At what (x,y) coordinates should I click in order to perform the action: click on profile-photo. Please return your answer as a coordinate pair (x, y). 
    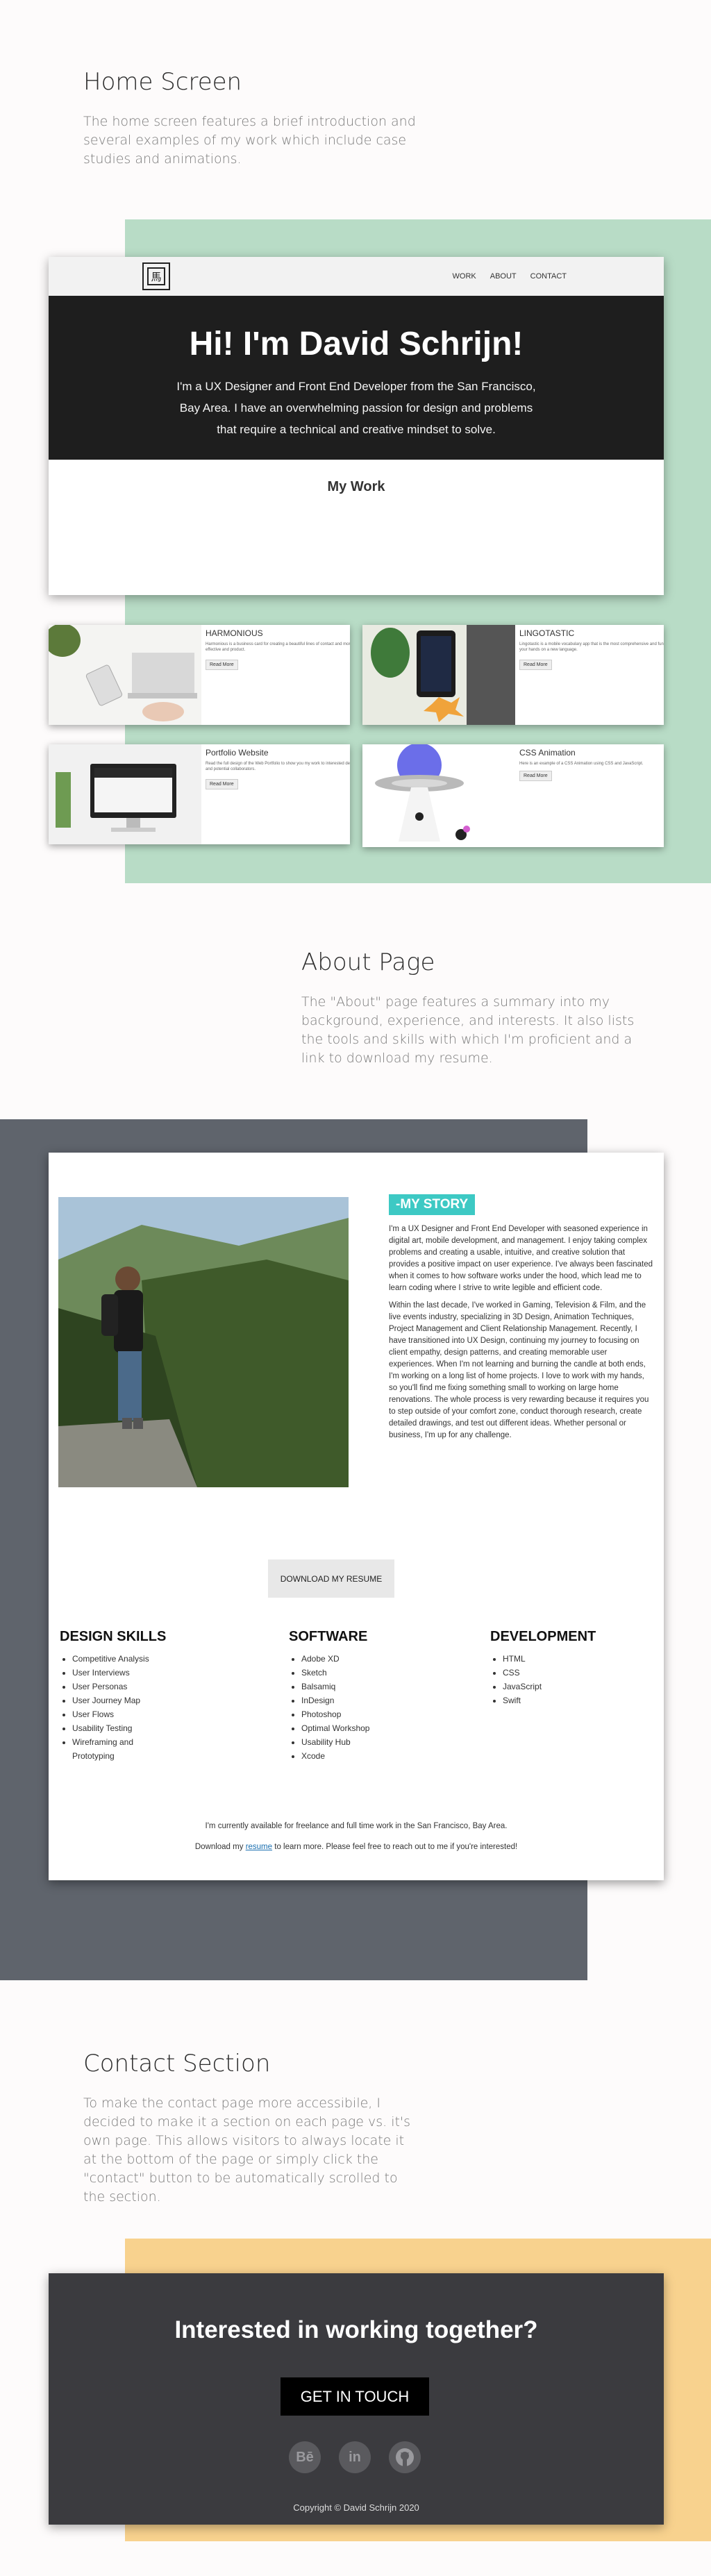
    Looking at the image, I should click on (204, 1342).